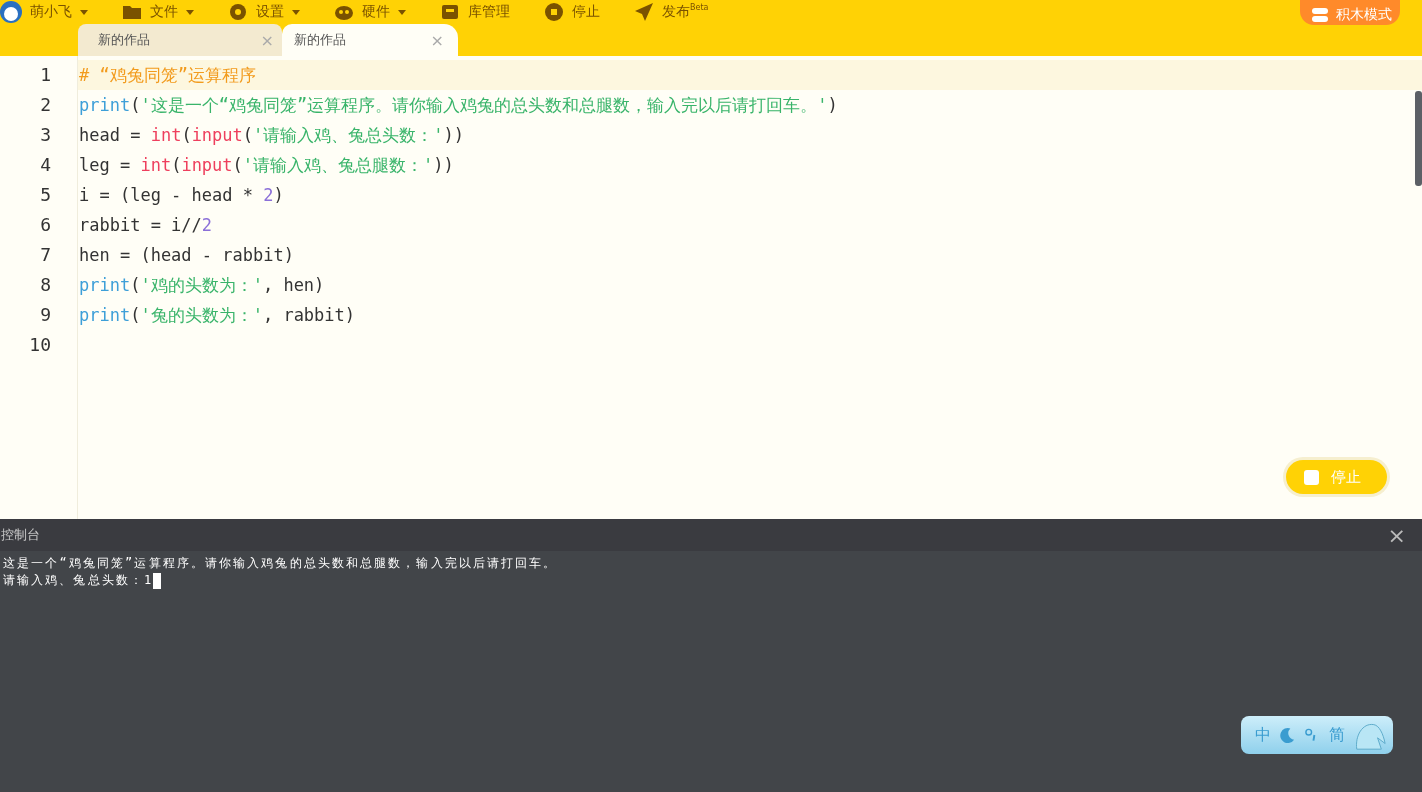 Image resolution: width=1422 pixels, height=792 pixels. Describe the element at coordinates (370, 12) in the screenshot. I see `menu-item: 硬件` at that location.